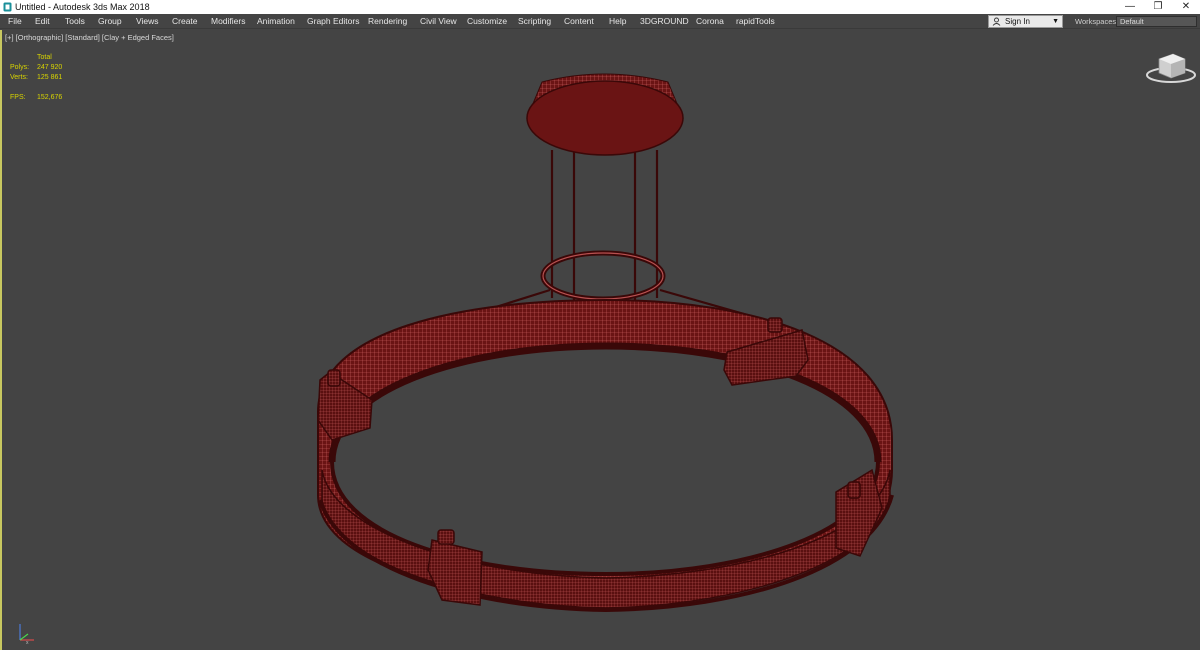  I want to click on menu-group: Group, so click(110, 21).